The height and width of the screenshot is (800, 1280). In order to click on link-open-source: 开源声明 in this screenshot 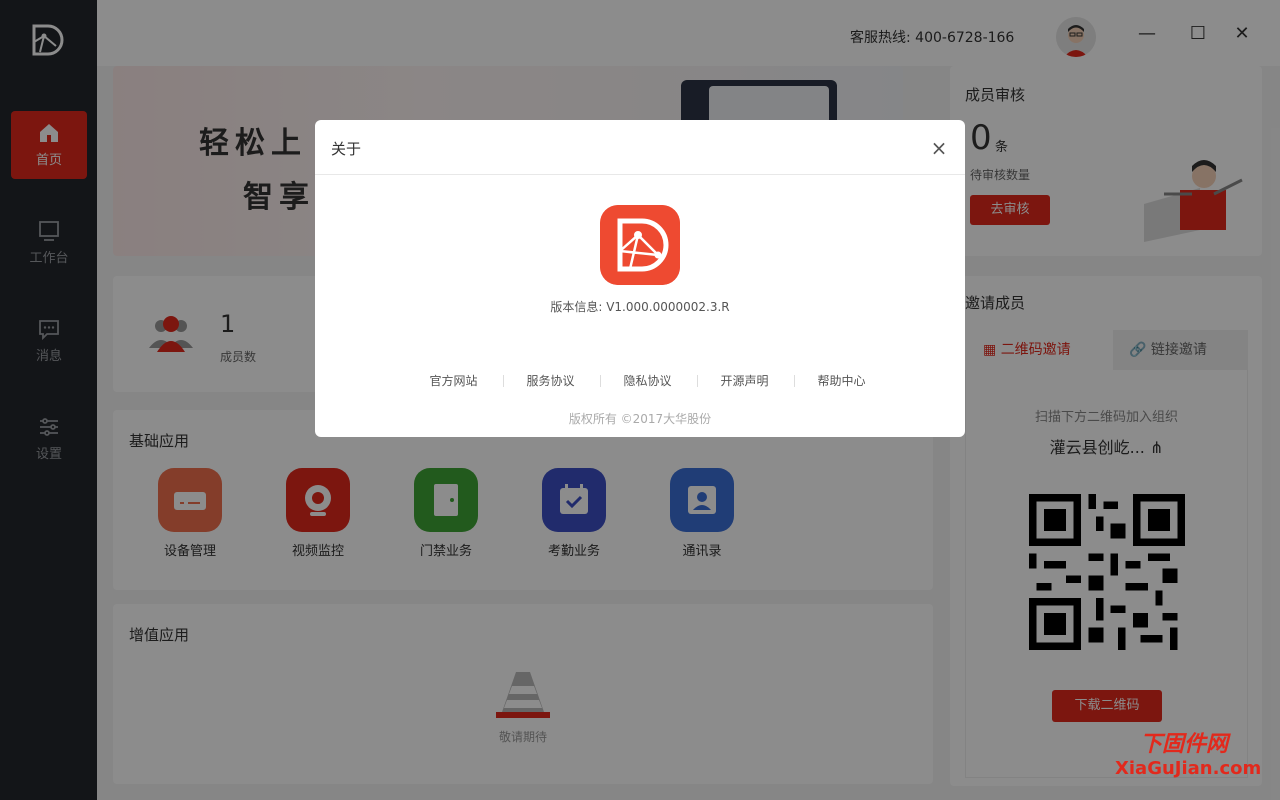, I will do `click(744, 380)`.